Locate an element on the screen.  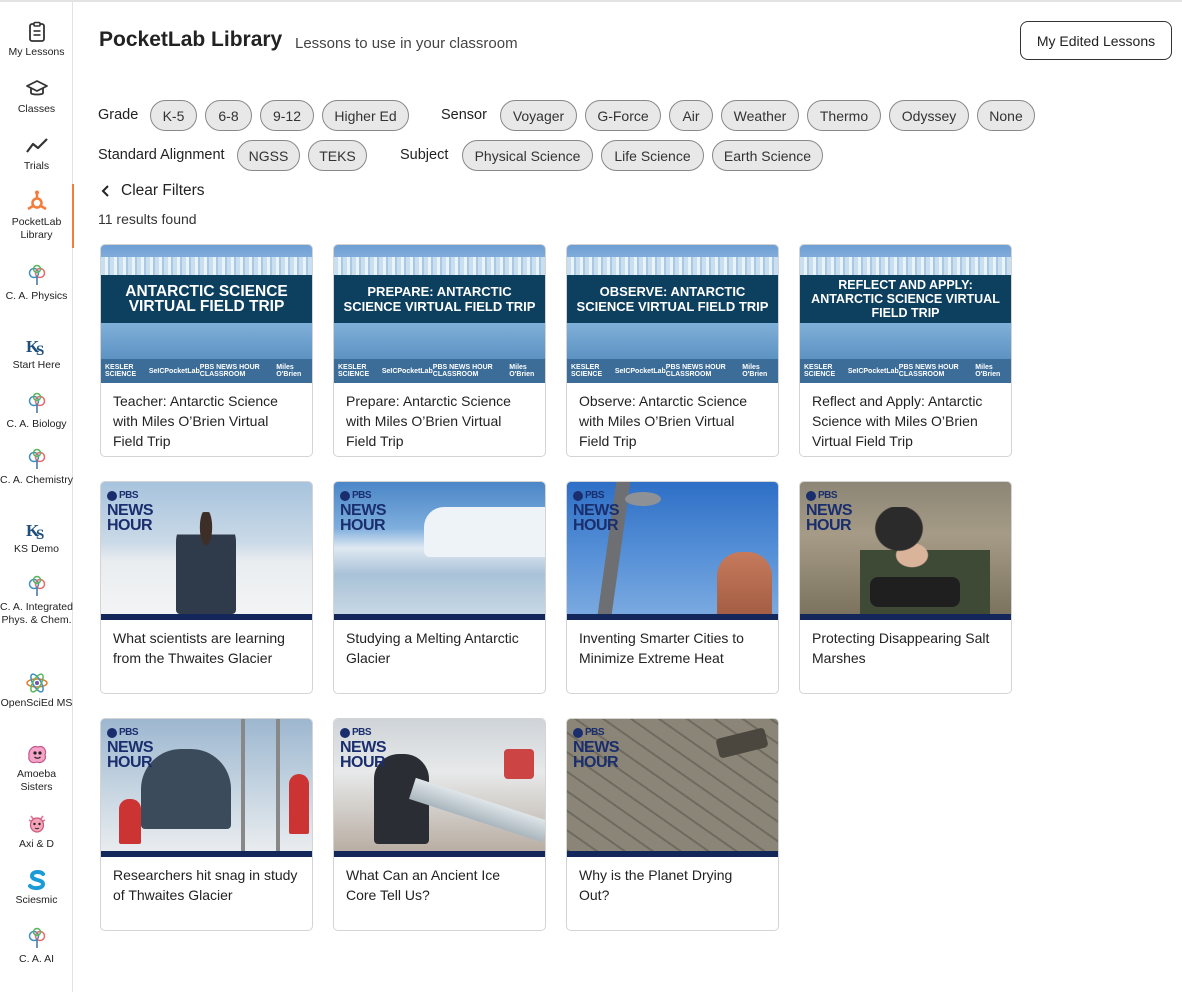
sidebar-item-classes: Classes is located at coordinates (36, 96).